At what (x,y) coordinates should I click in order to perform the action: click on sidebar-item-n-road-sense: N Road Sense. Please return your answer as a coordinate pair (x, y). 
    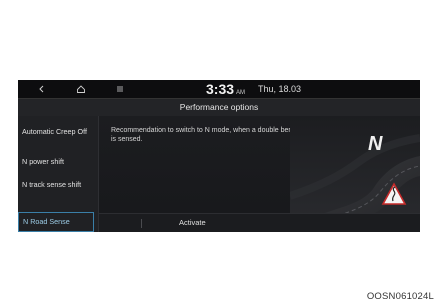
    Looking at the image, I should click on (56, 222).